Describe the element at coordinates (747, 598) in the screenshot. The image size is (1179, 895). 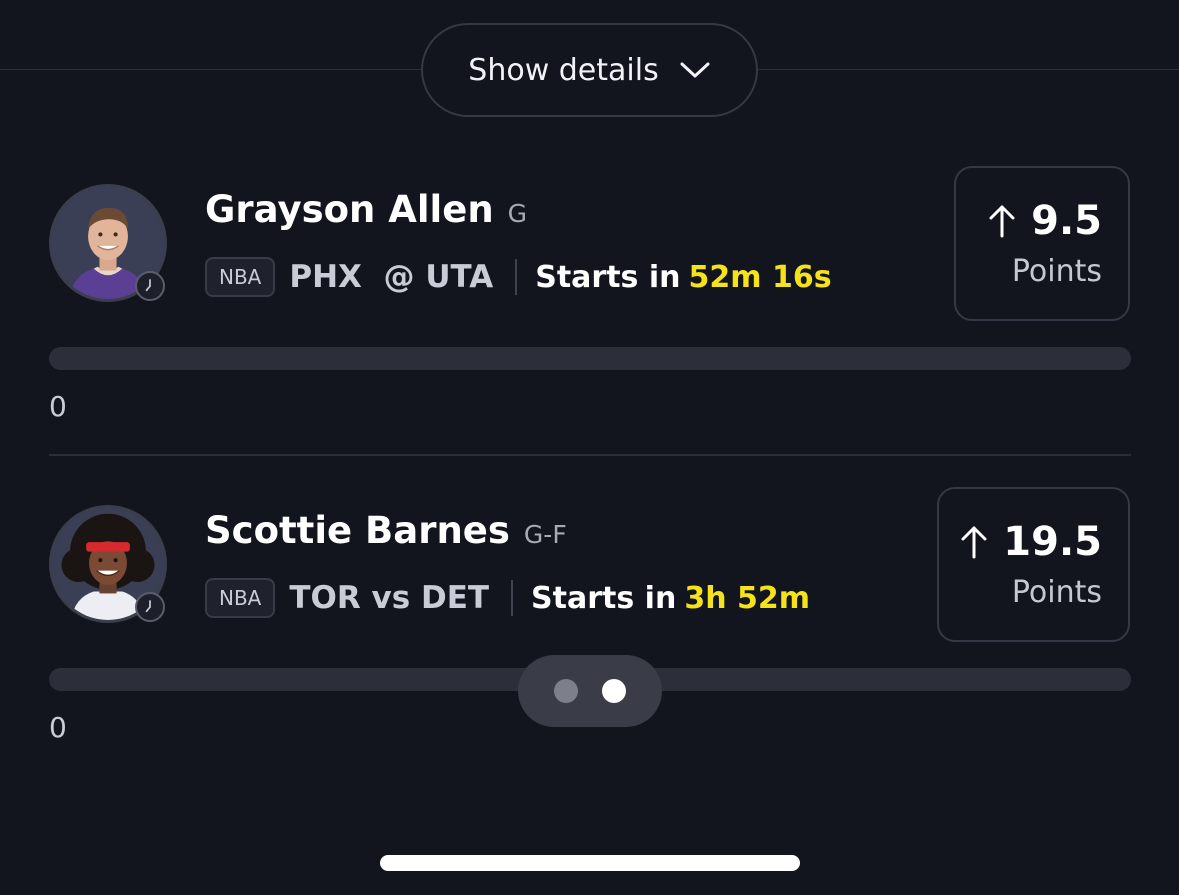
I see `start-countdown: 3h 52m` at that location.